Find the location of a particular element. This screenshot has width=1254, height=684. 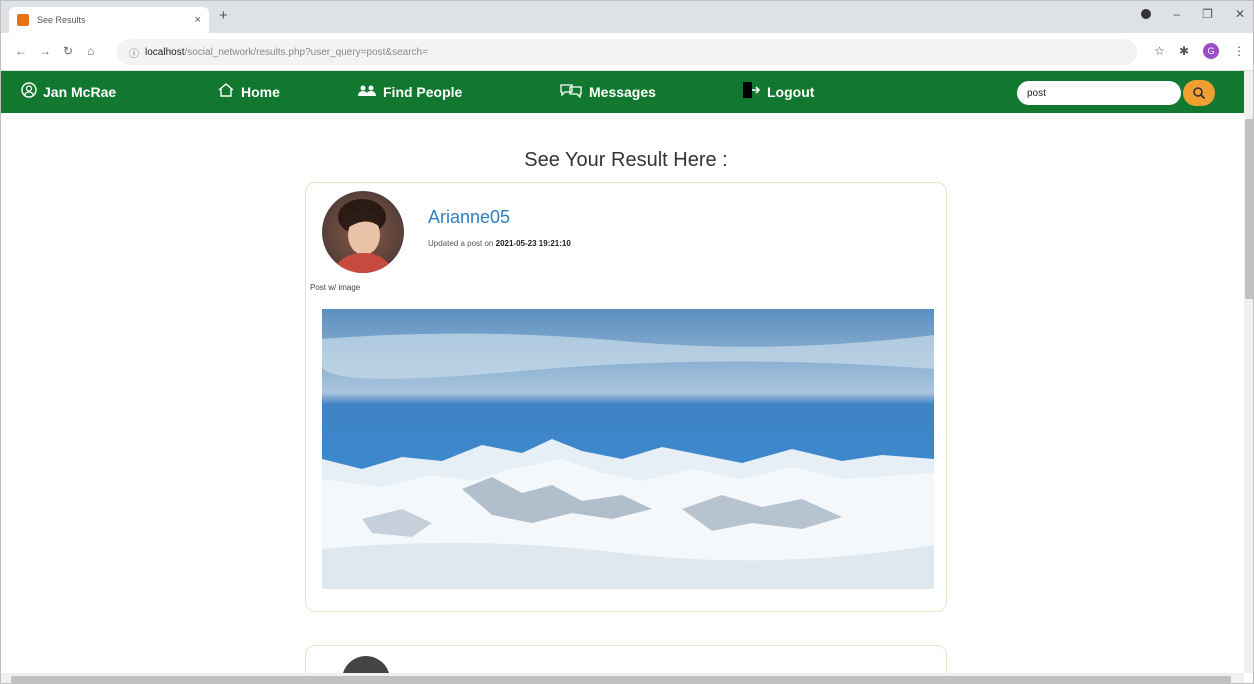

toolbar-actions: ☆ ✱ G ⋮ is located at coordinates (1199, 51).